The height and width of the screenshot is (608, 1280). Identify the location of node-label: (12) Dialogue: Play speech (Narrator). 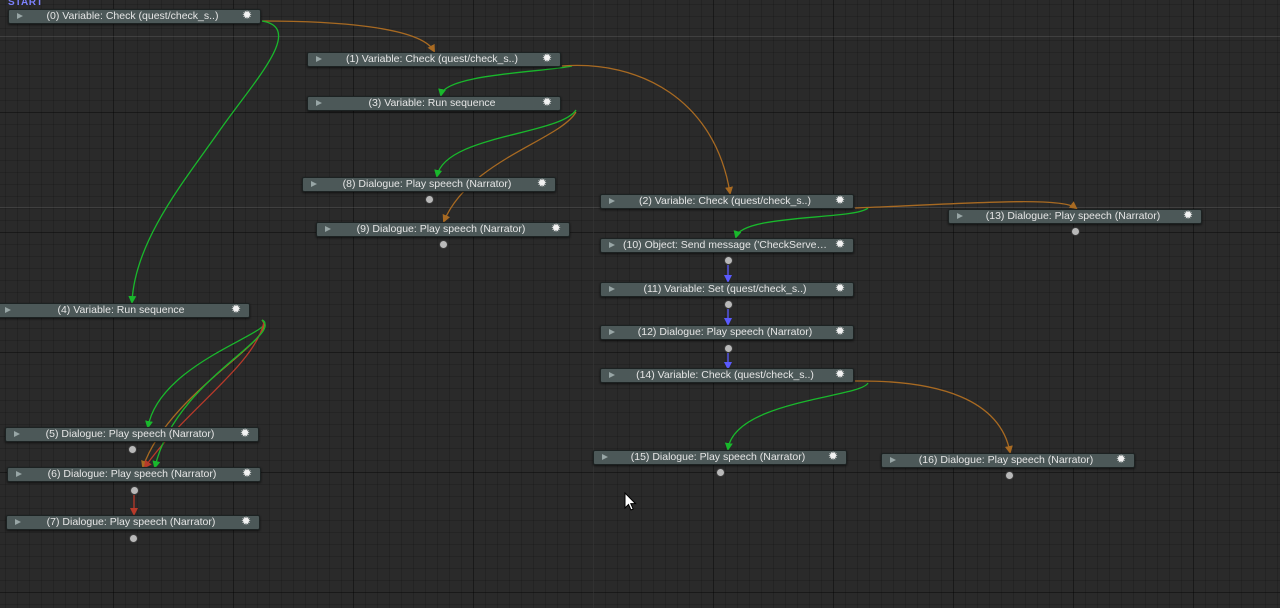
(725, 332).